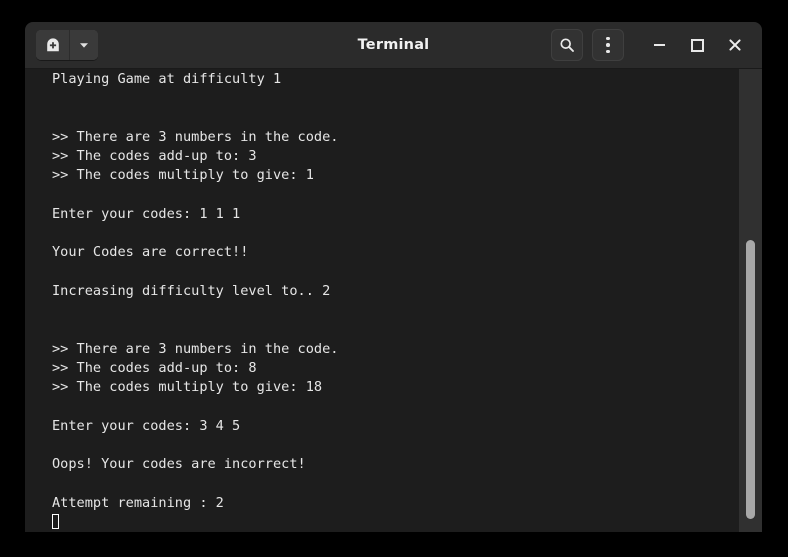 This screenshot has height=557, width=788. I want to click on maximize-icon, so click(697, 45).